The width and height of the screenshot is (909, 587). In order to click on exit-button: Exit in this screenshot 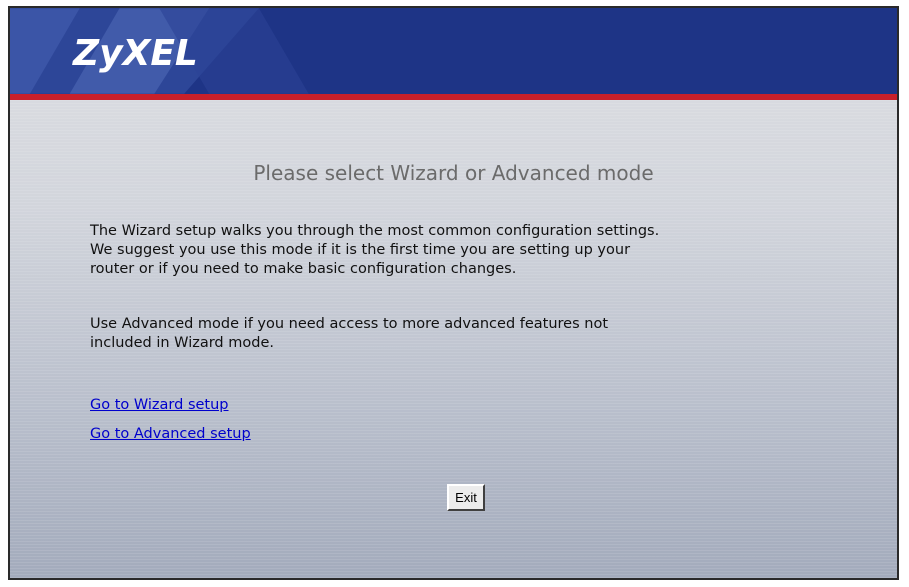, I will do `click(466, 497)`.